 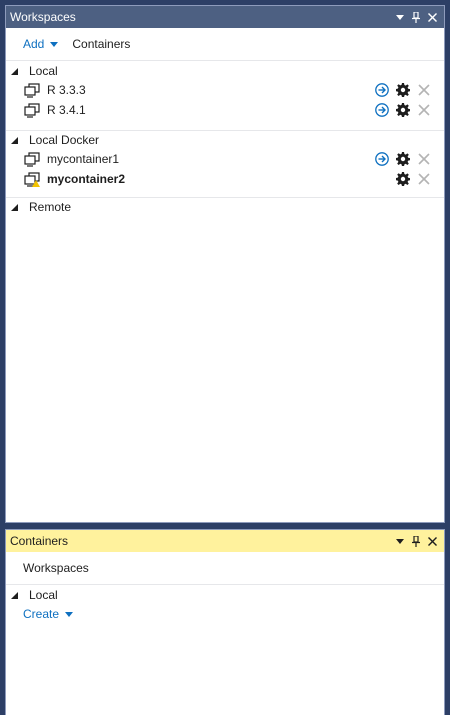 What do you see at coordinates (56, 568) in the screenshot?
I see `workspaces-button: Workspaces` at bounding box center [56, 568].